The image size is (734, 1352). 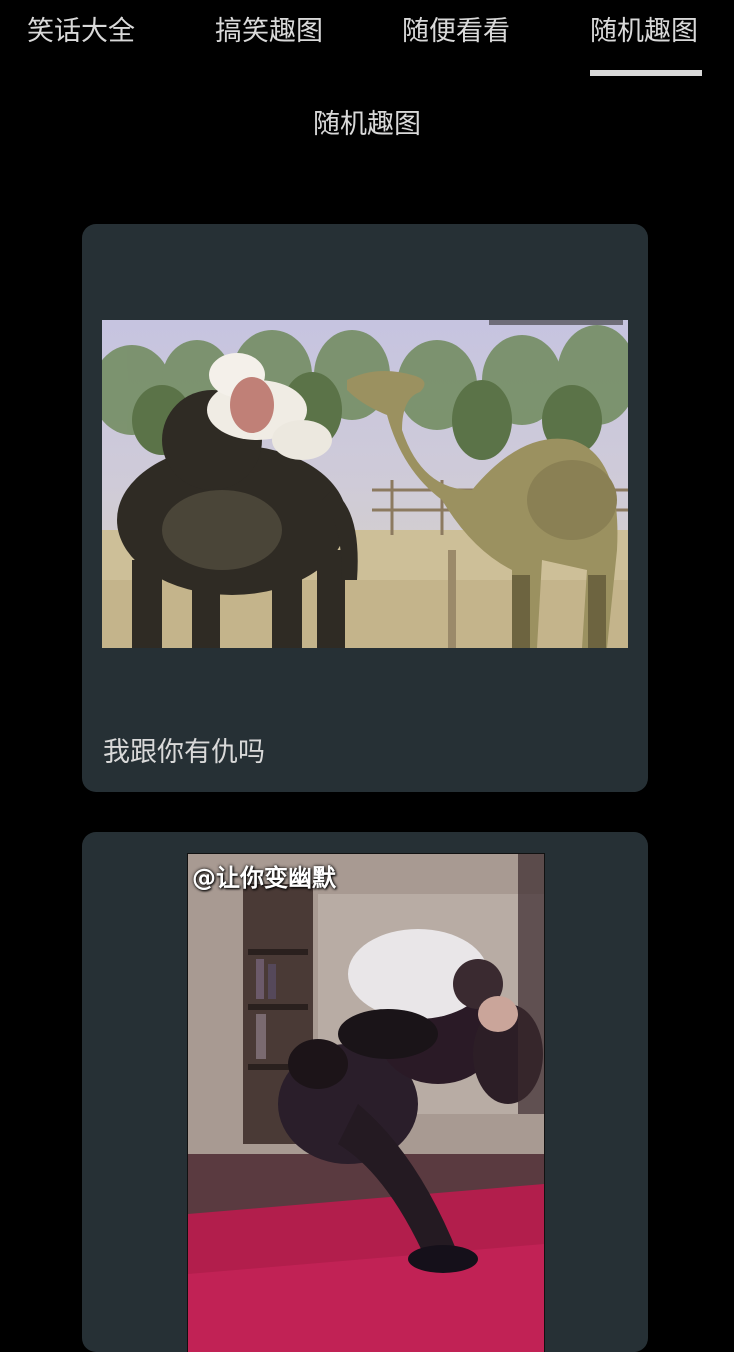 What do you see at coordinates (646, 73) in the screenshot?
I see `tab-underline` at bounding box center [646, 73].